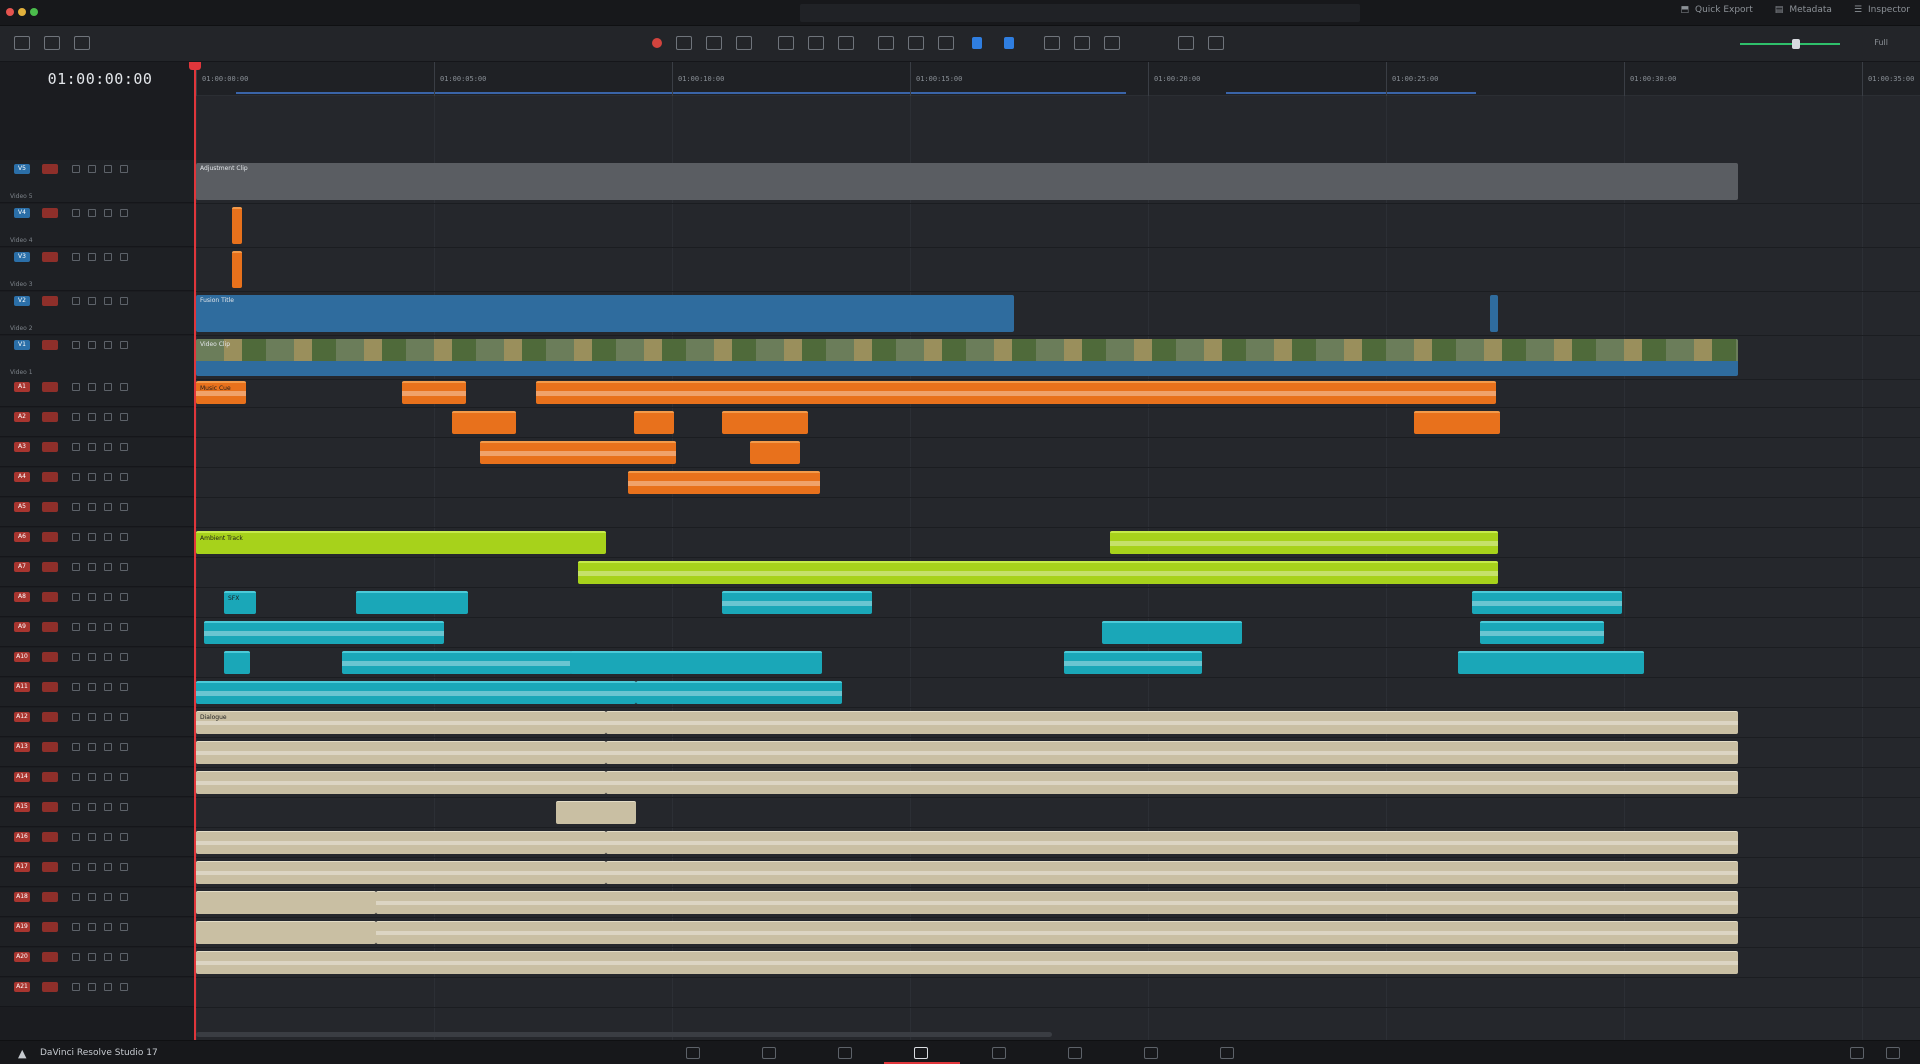  What do you see at coordinates (1893, 1053) in the screenshot?
I see `project-settings-icon` at bounding box center [1893, 1053].